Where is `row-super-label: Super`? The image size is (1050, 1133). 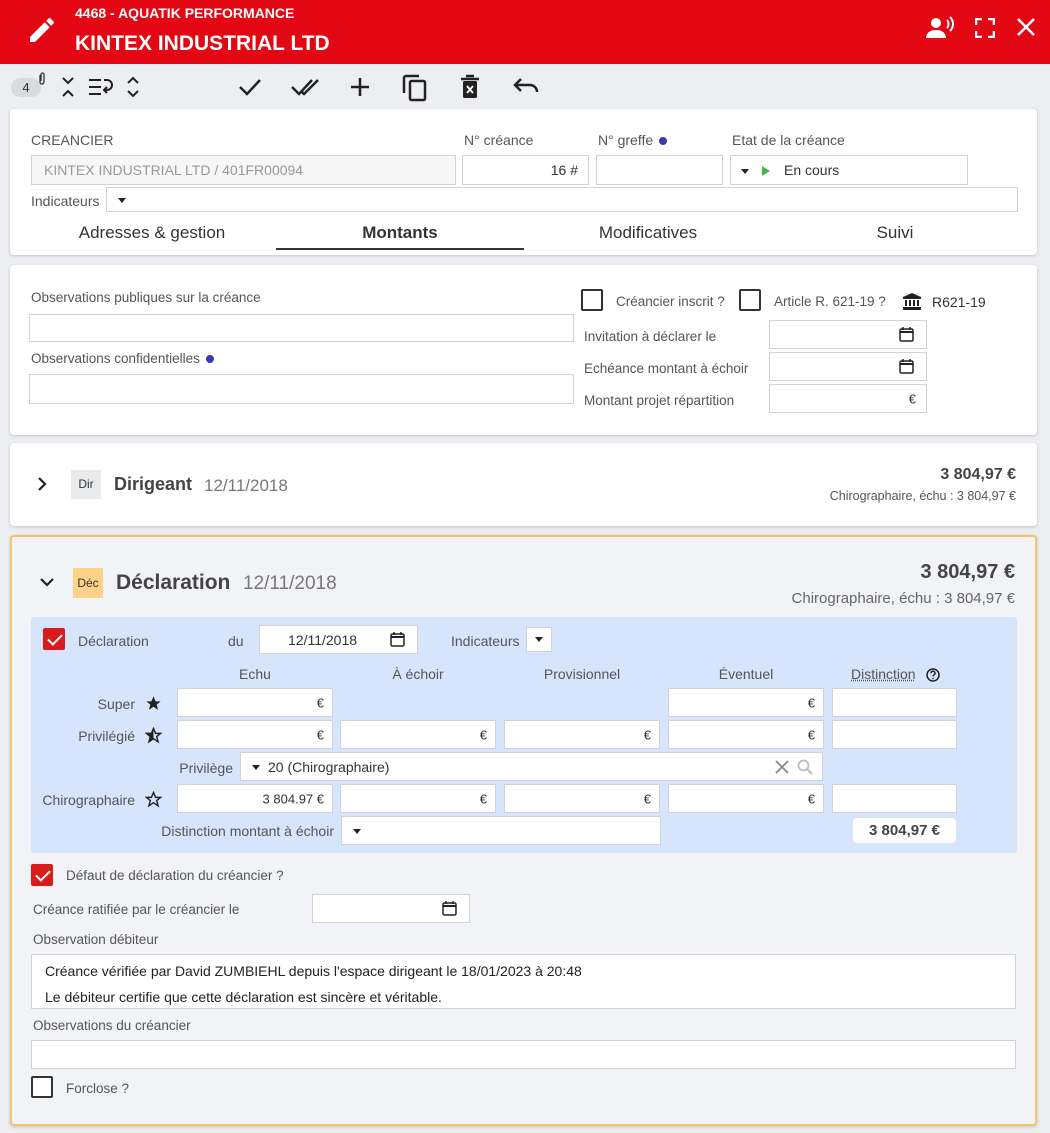 row-super-label: Super is located at coordinates (116, 704).